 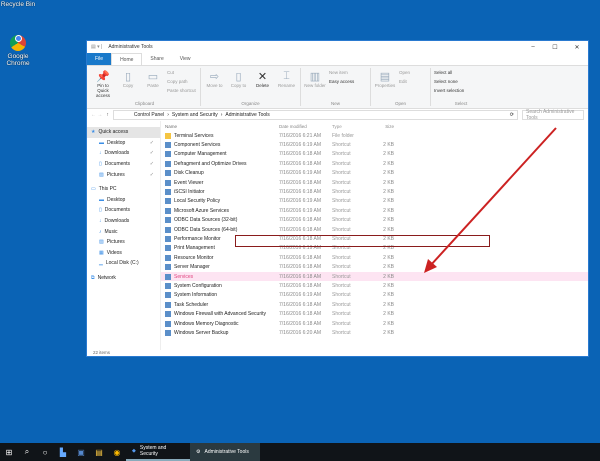 I want to click on task-view-icon: ○, so click(x=45, y=452).